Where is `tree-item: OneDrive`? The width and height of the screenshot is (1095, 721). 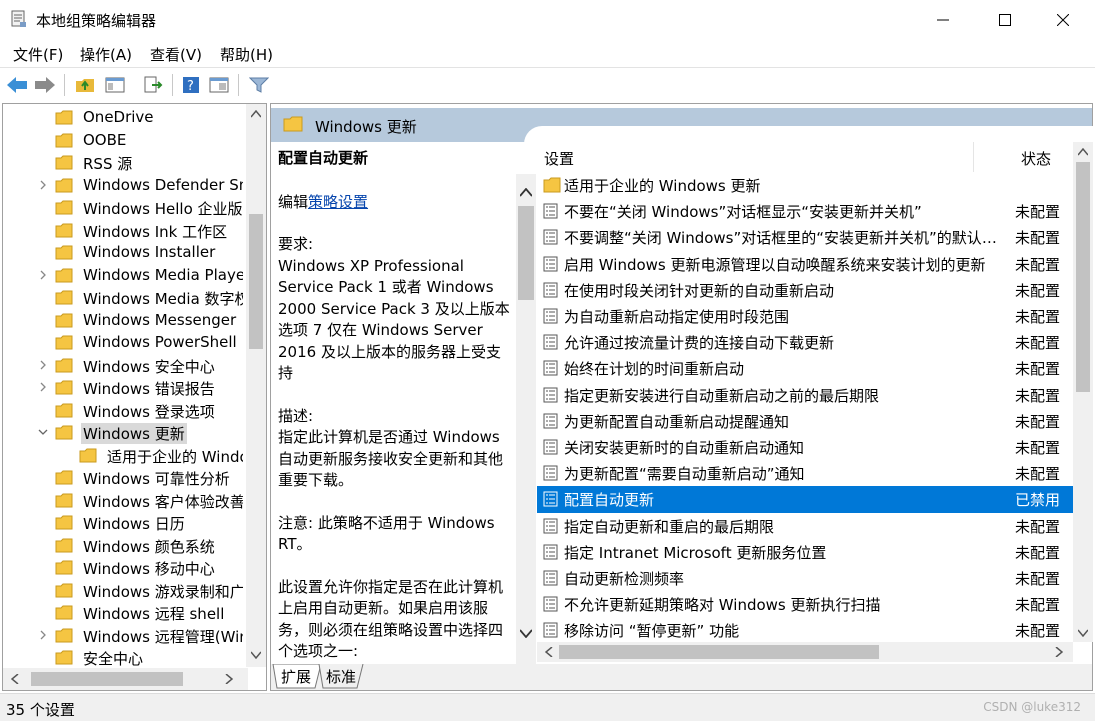 tree-item: OneDrive is located at coordinates (123, 118).